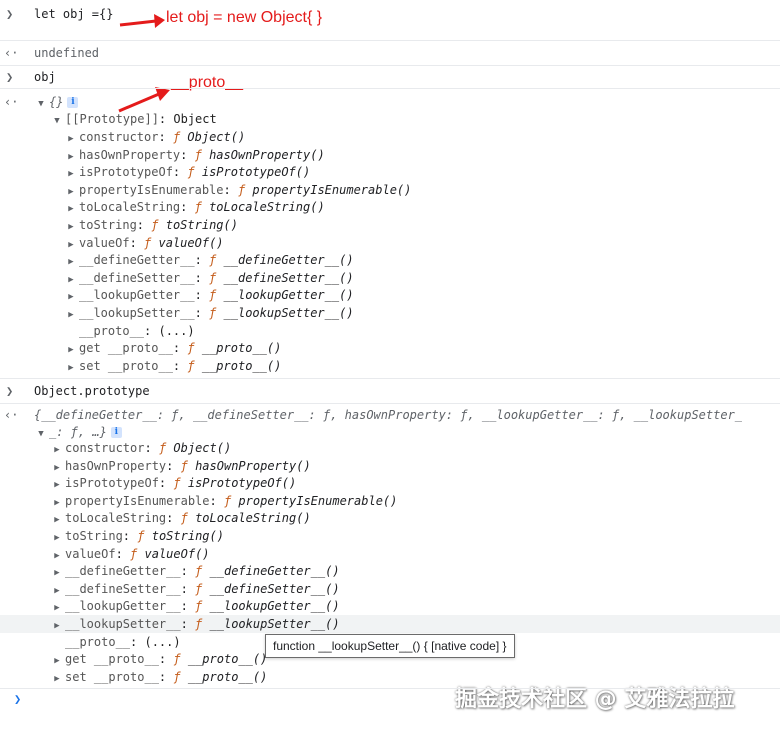 Image resolution: width=780 pixels, height=731 pixels. Describe the element at coordinates (390, 432) in the screenshot. I see `object-tree-root-cont: ▼ _: ƒ, …} i` at that location.